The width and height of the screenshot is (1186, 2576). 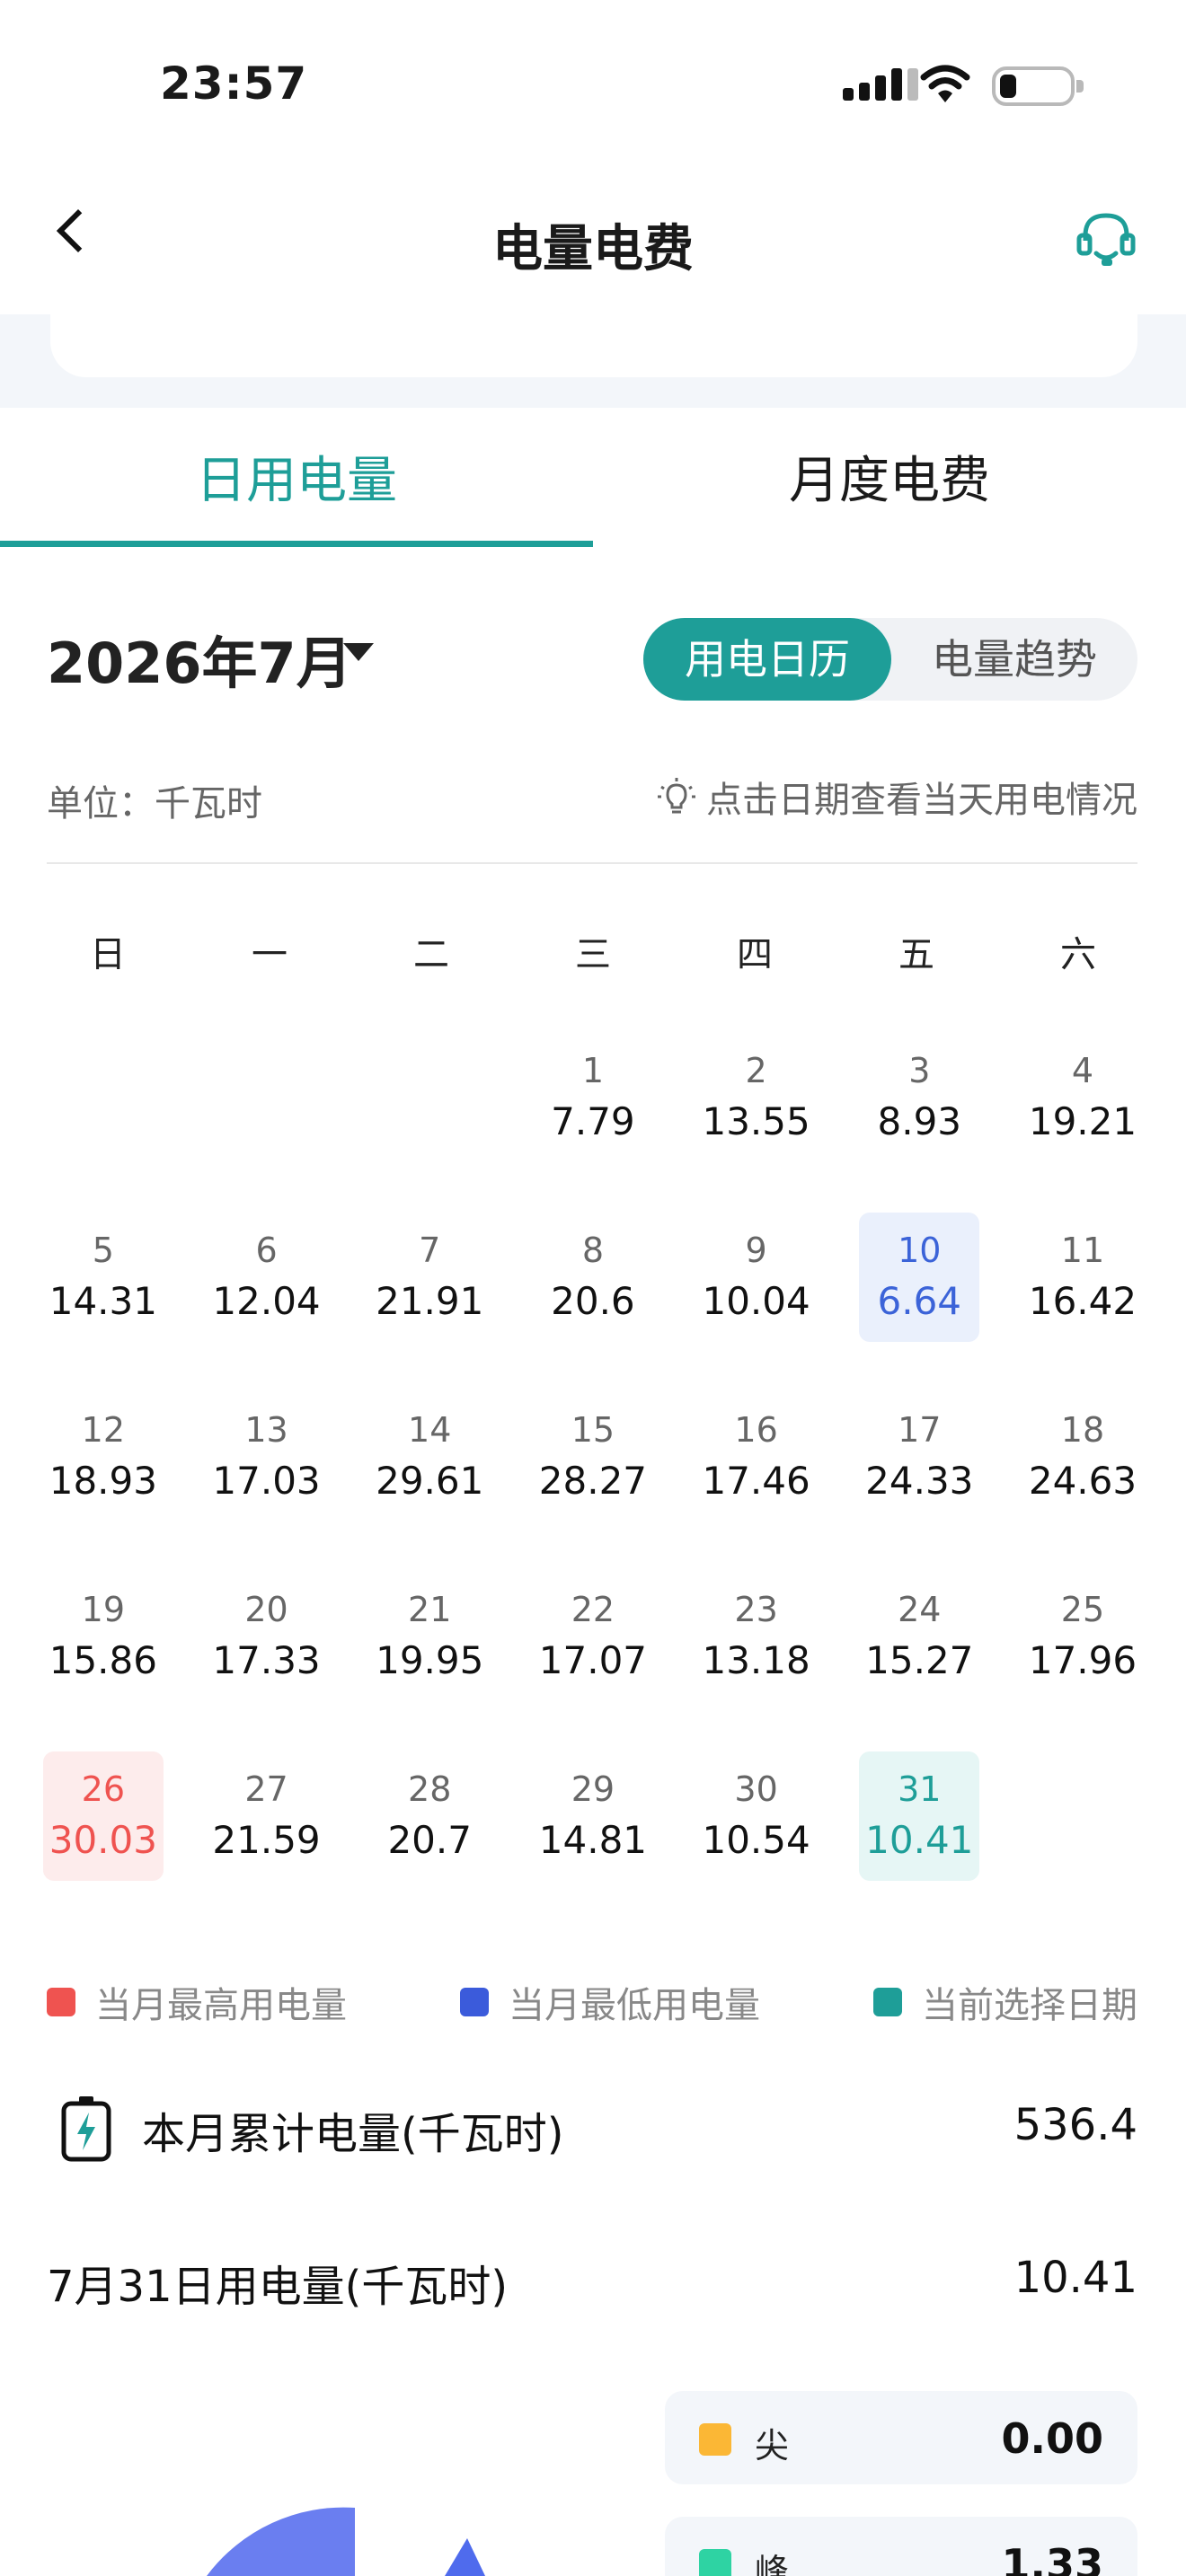 I want to click on legend-label: 当月最低用电量, so click(x=634, y=2005).